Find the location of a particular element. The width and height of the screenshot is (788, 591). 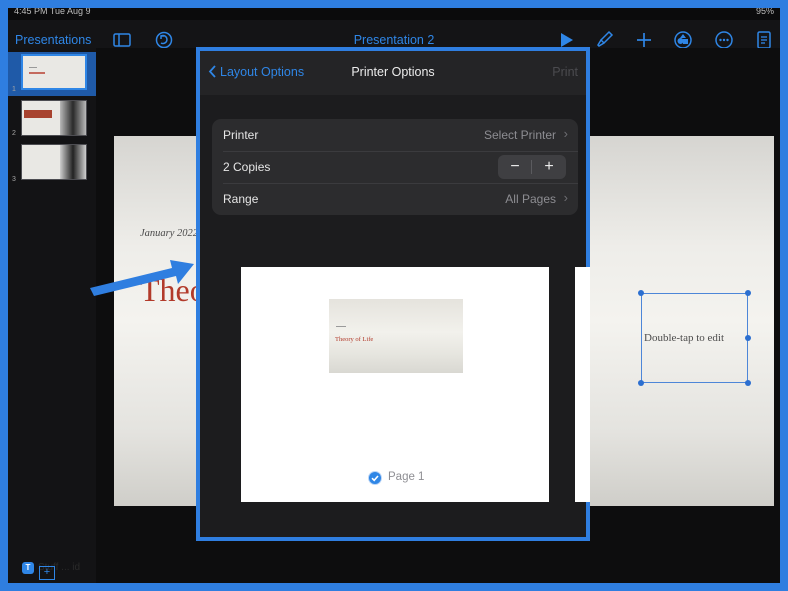

brush-icon is located at coordinates (604, 40).